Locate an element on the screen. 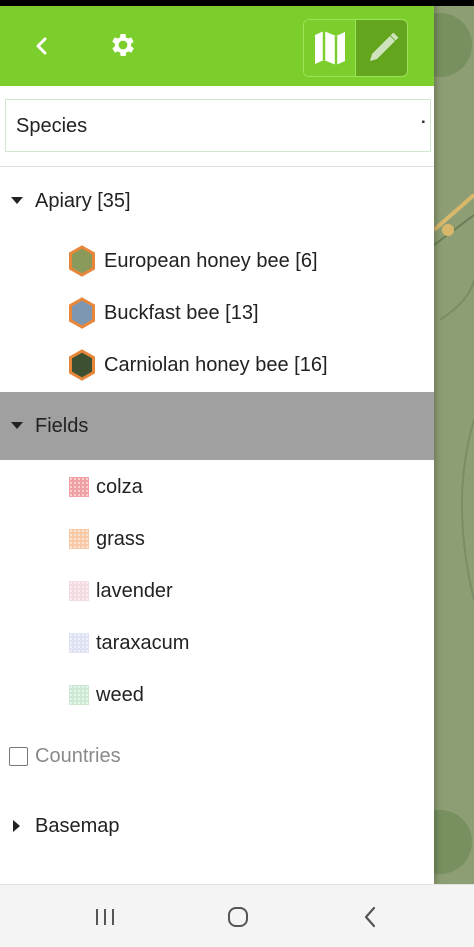  caret-right-icon is located at coordinates (17, 826).